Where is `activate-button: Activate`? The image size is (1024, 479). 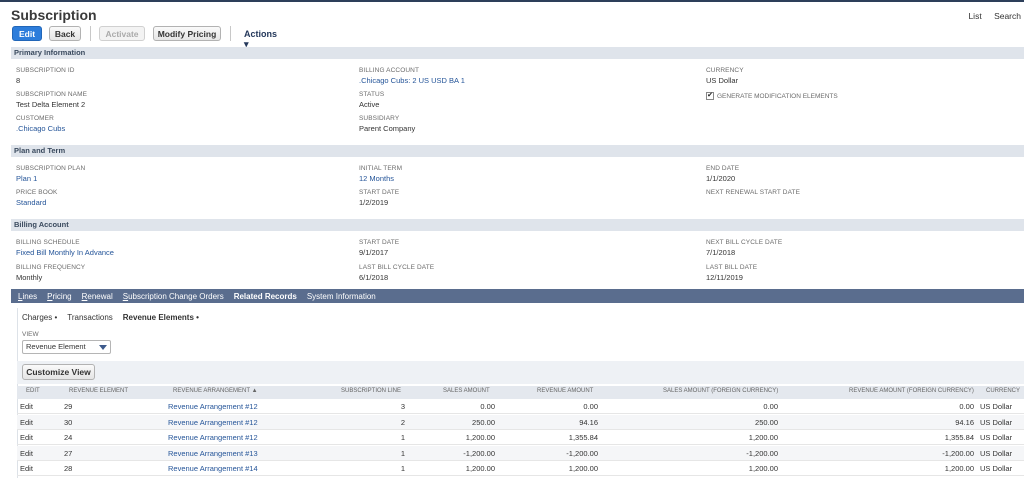
activate-button: Activate is located at coordinates (122, 33).